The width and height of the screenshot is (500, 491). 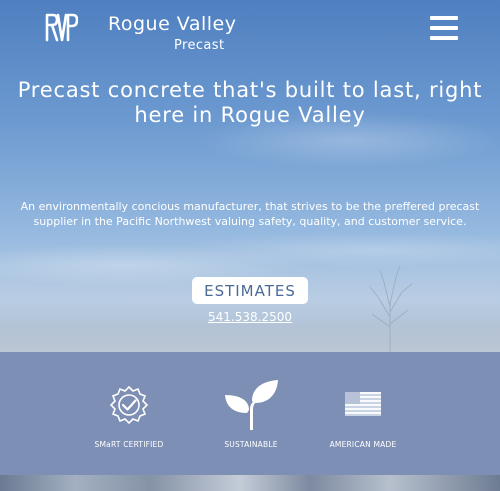 What do you see at coordinates (61, 27) in the screenshot?
I see `rvp-logo-icon` at bounding box center [61, 27].